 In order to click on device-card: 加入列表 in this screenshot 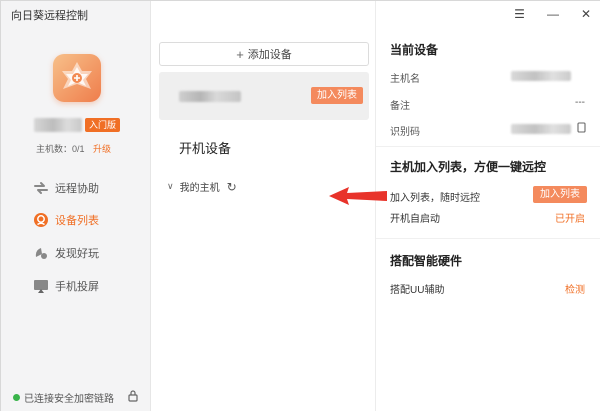, I will do `click(264, 96)`.